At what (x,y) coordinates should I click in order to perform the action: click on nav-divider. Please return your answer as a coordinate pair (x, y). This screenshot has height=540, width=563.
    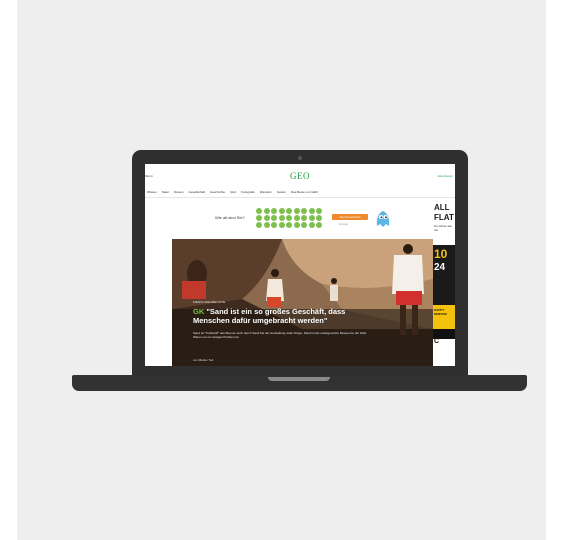
    Looking at the image, I should click on (300, 197).